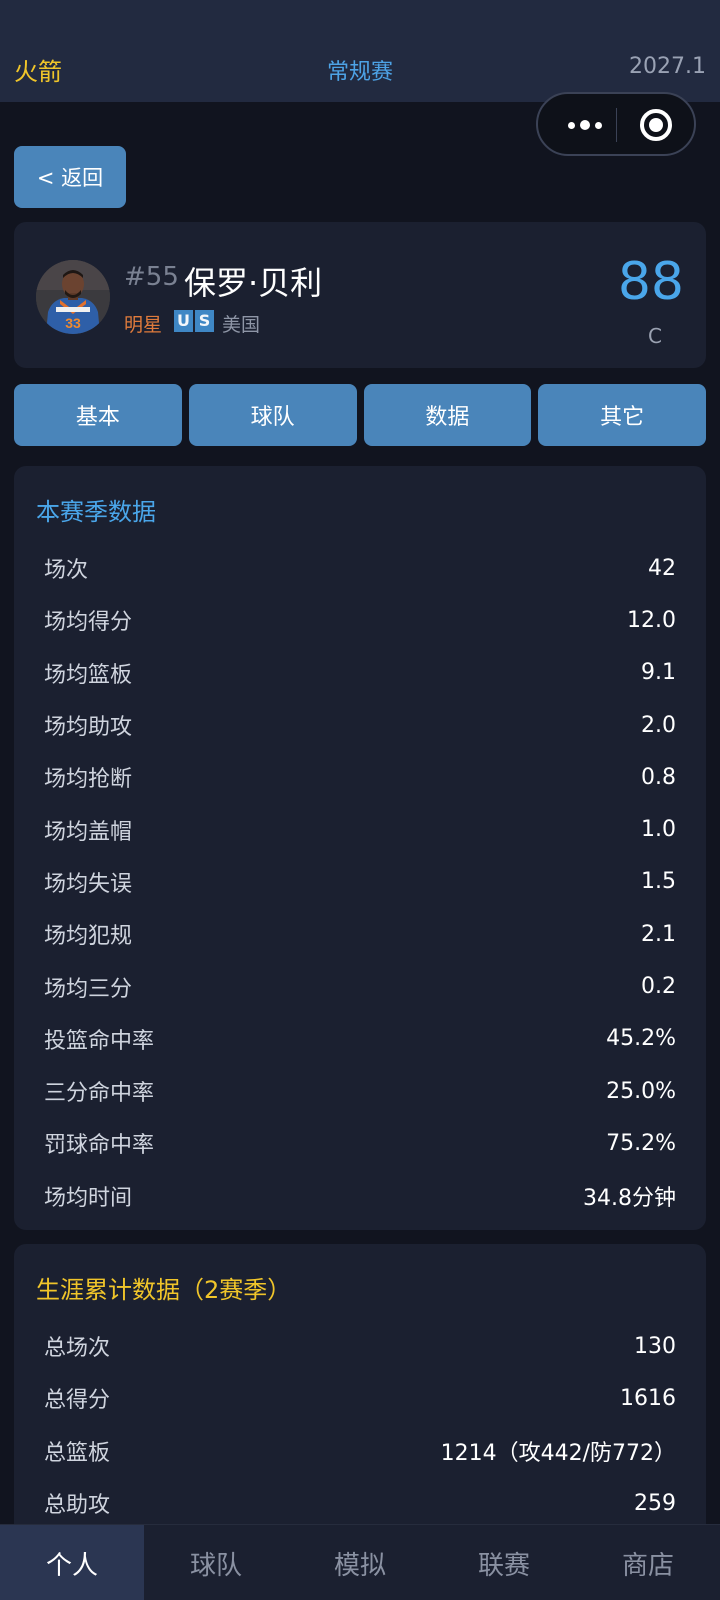 This screenshot has width=720, height=1600. I want to click on stat-row: 场均失误 1.5, so click(360, 882).